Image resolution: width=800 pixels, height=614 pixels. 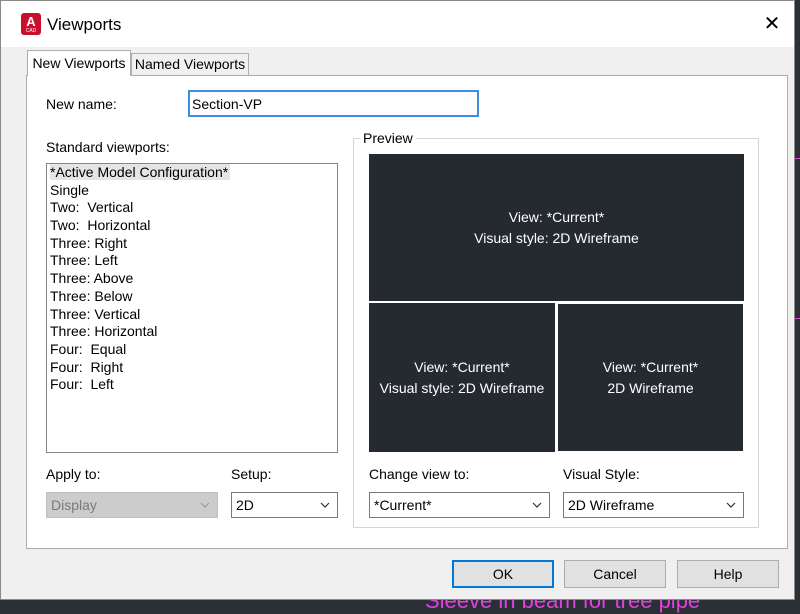 What do you see at coordinates (132, 505) in the screenshot?
I see `apply-to-select: Display` at bounding box center [132, 505].